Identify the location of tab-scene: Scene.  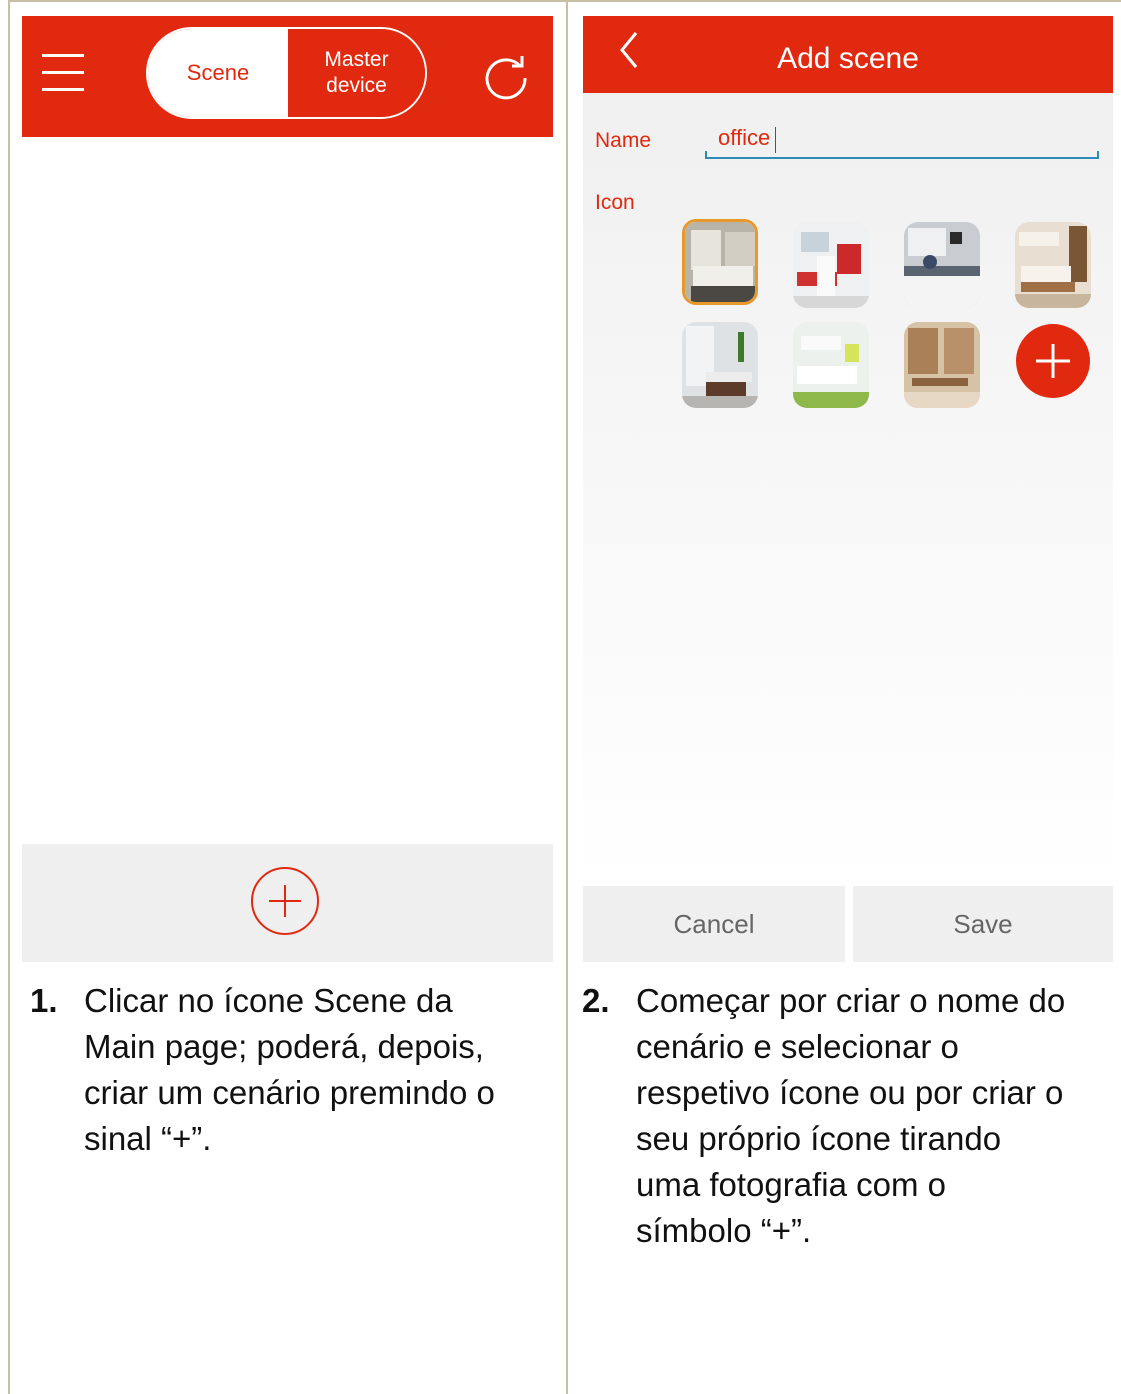
(218, 73).